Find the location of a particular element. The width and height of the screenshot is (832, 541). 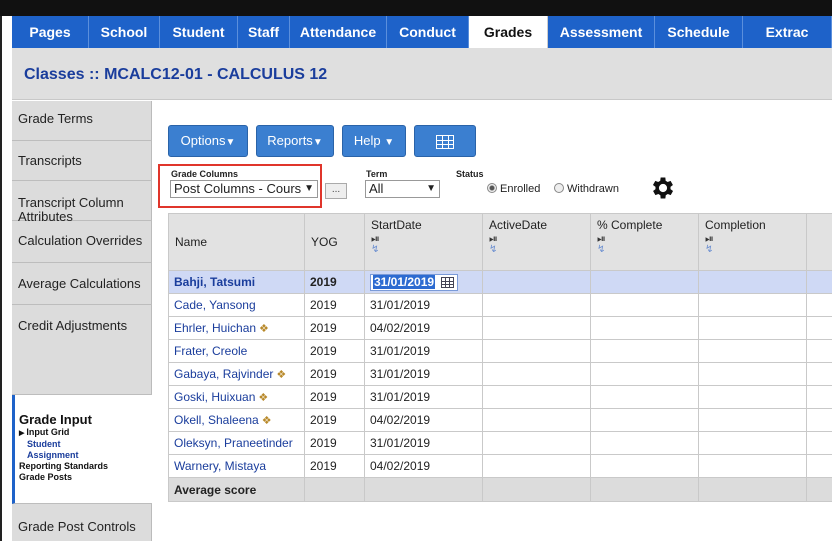

status-enrolled-radio: Enrolled is located at coordinates (513, 189).